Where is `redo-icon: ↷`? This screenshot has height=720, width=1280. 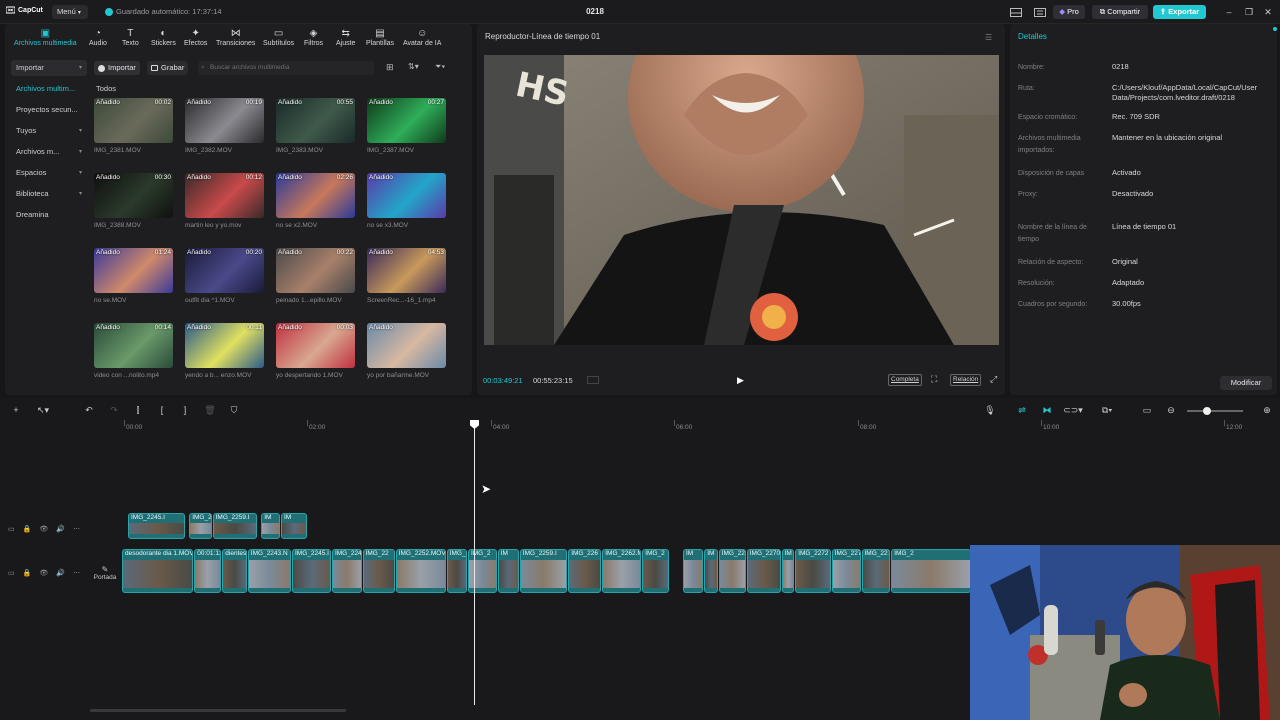 redo-icon: ↷ is located at coordinates (114, 410).